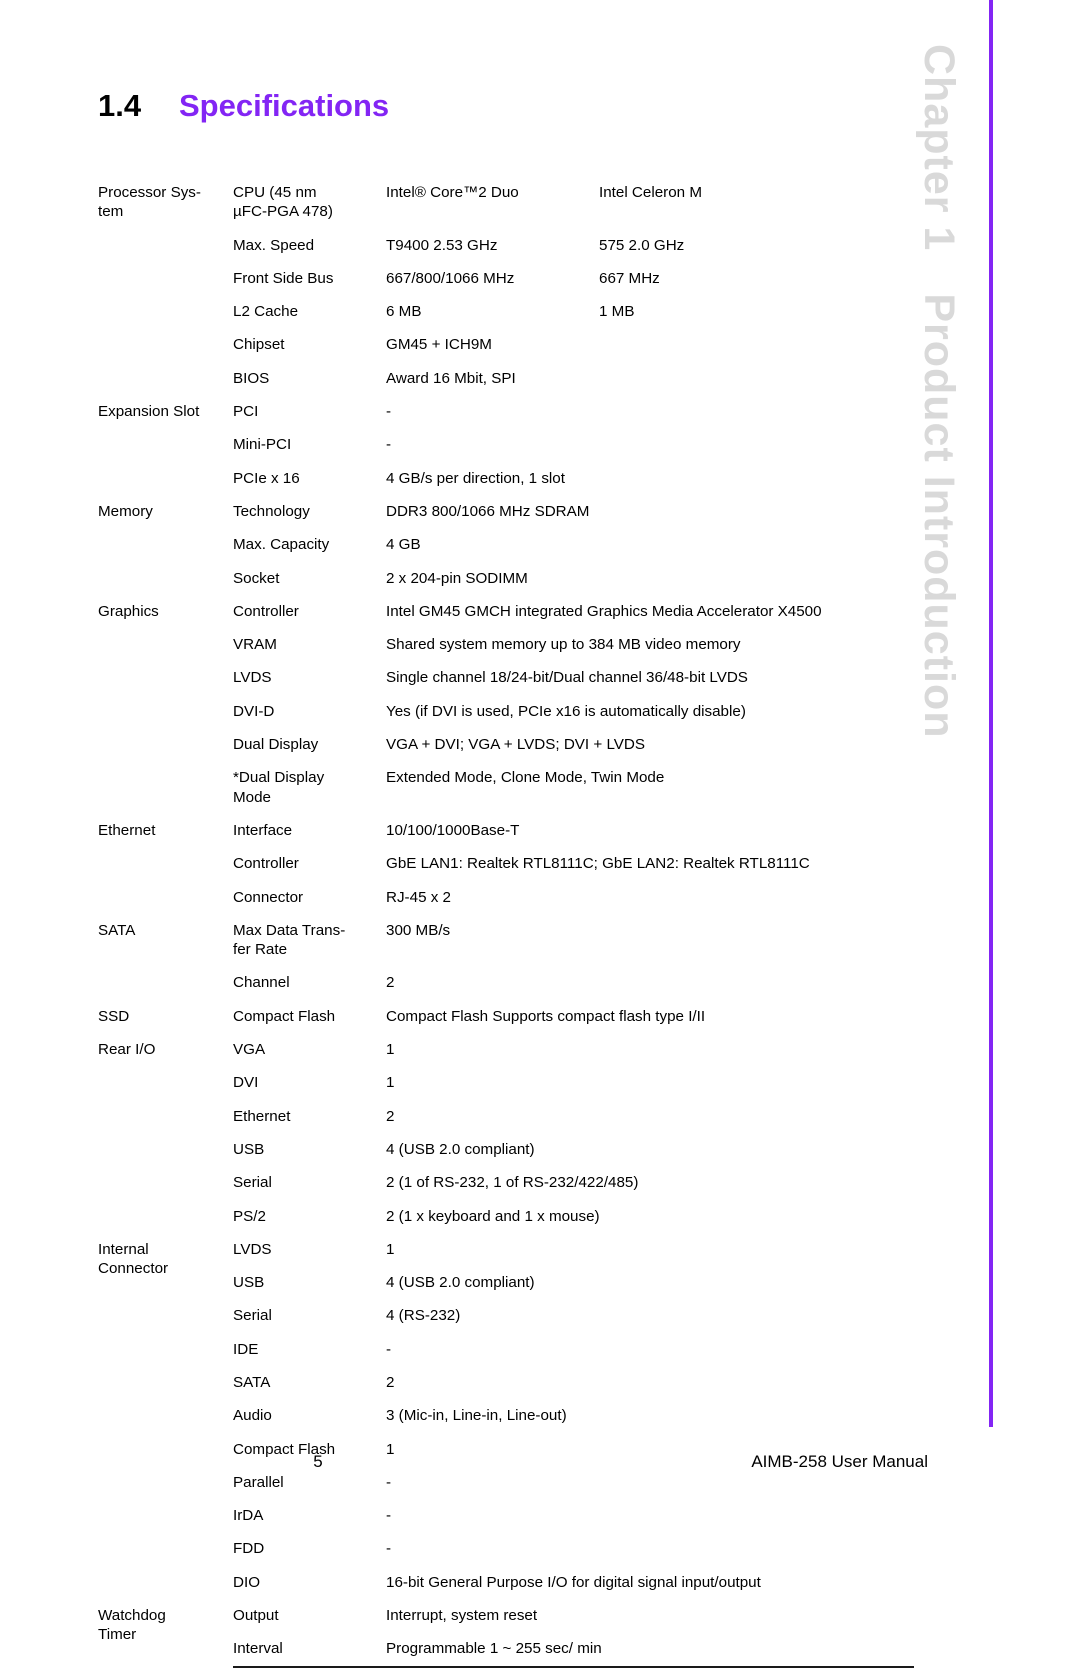 The image size is (1080, 1668). Describe the element at coordinates (263, 830) in the screenshot. I see `table-item-label: Interface` at that location.